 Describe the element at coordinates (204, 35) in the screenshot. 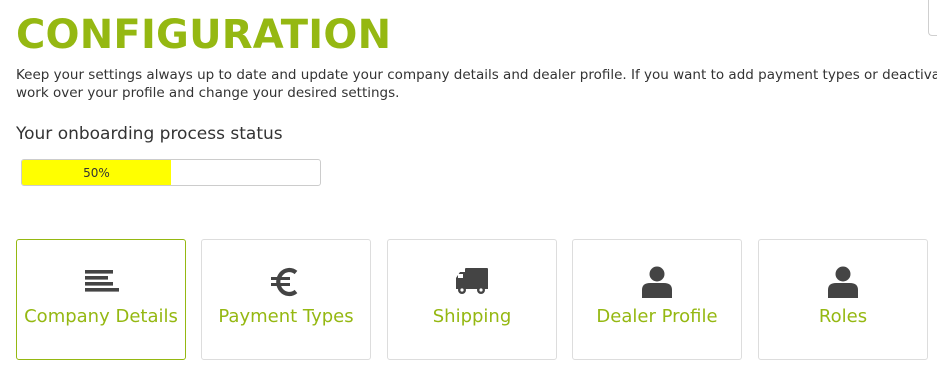

I see `page-title: CONFIGURATION` at that location.